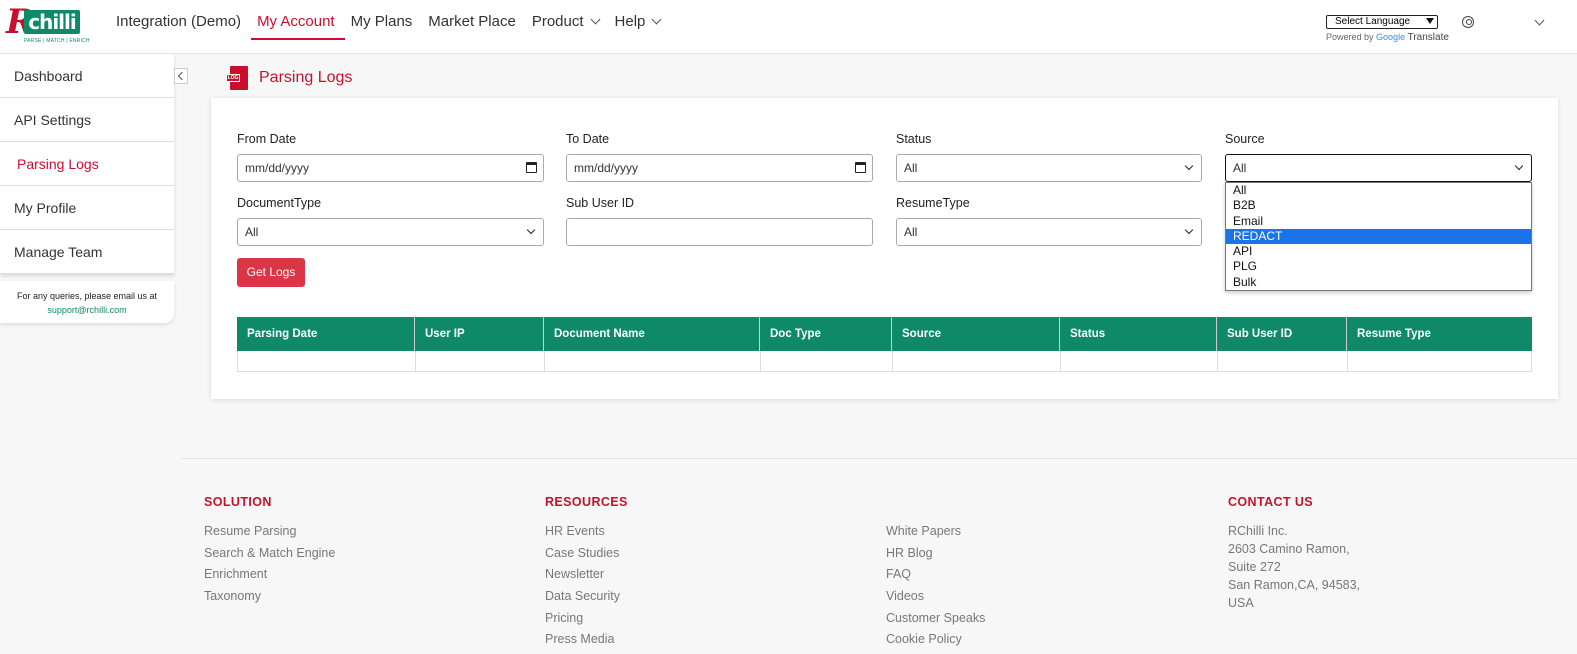 This screenshot has width=1577, height=654. Describe the element at coordinates (564, 618) in the screenshot. I see `footer-link-pricing: Pricing` at that location.